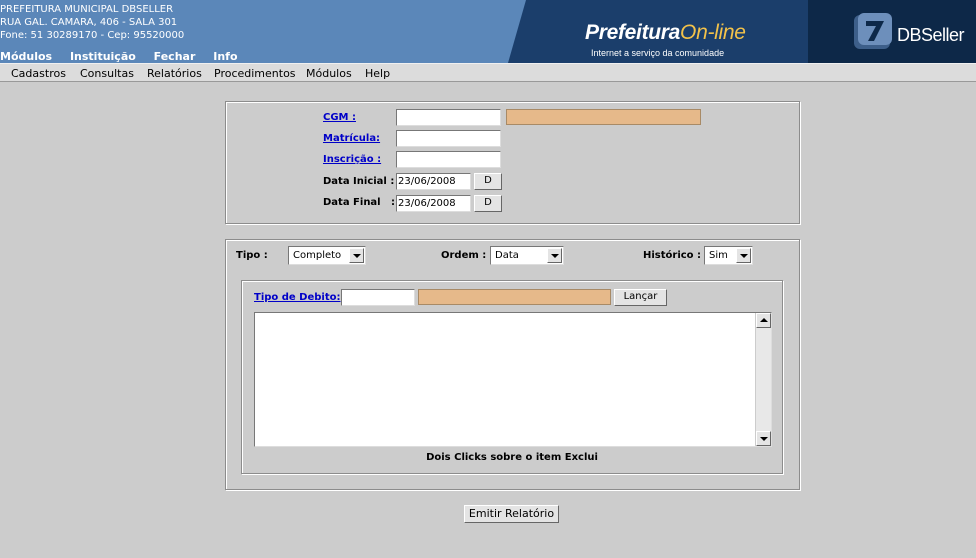 Image resolution: width=976 pixels, height=558 pixels. I want to click on cgm-input, so click(448, 117).